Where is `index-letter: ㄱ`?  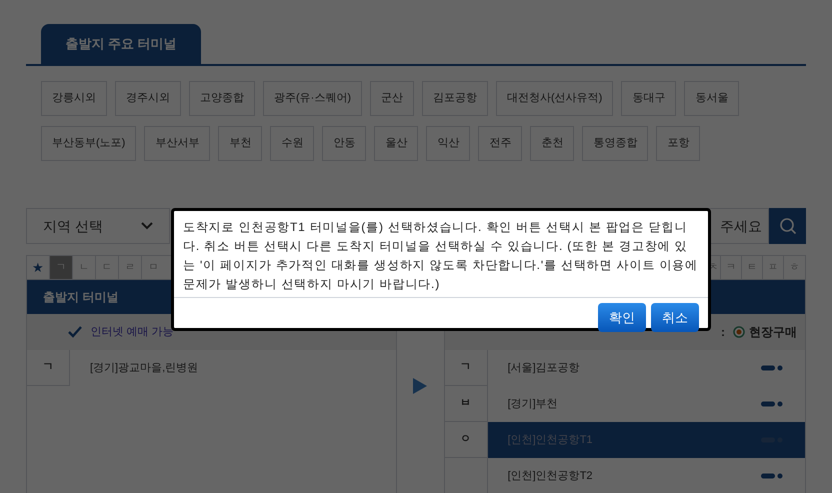
index-letter: ㄱ is located at coordinates (48, 368).